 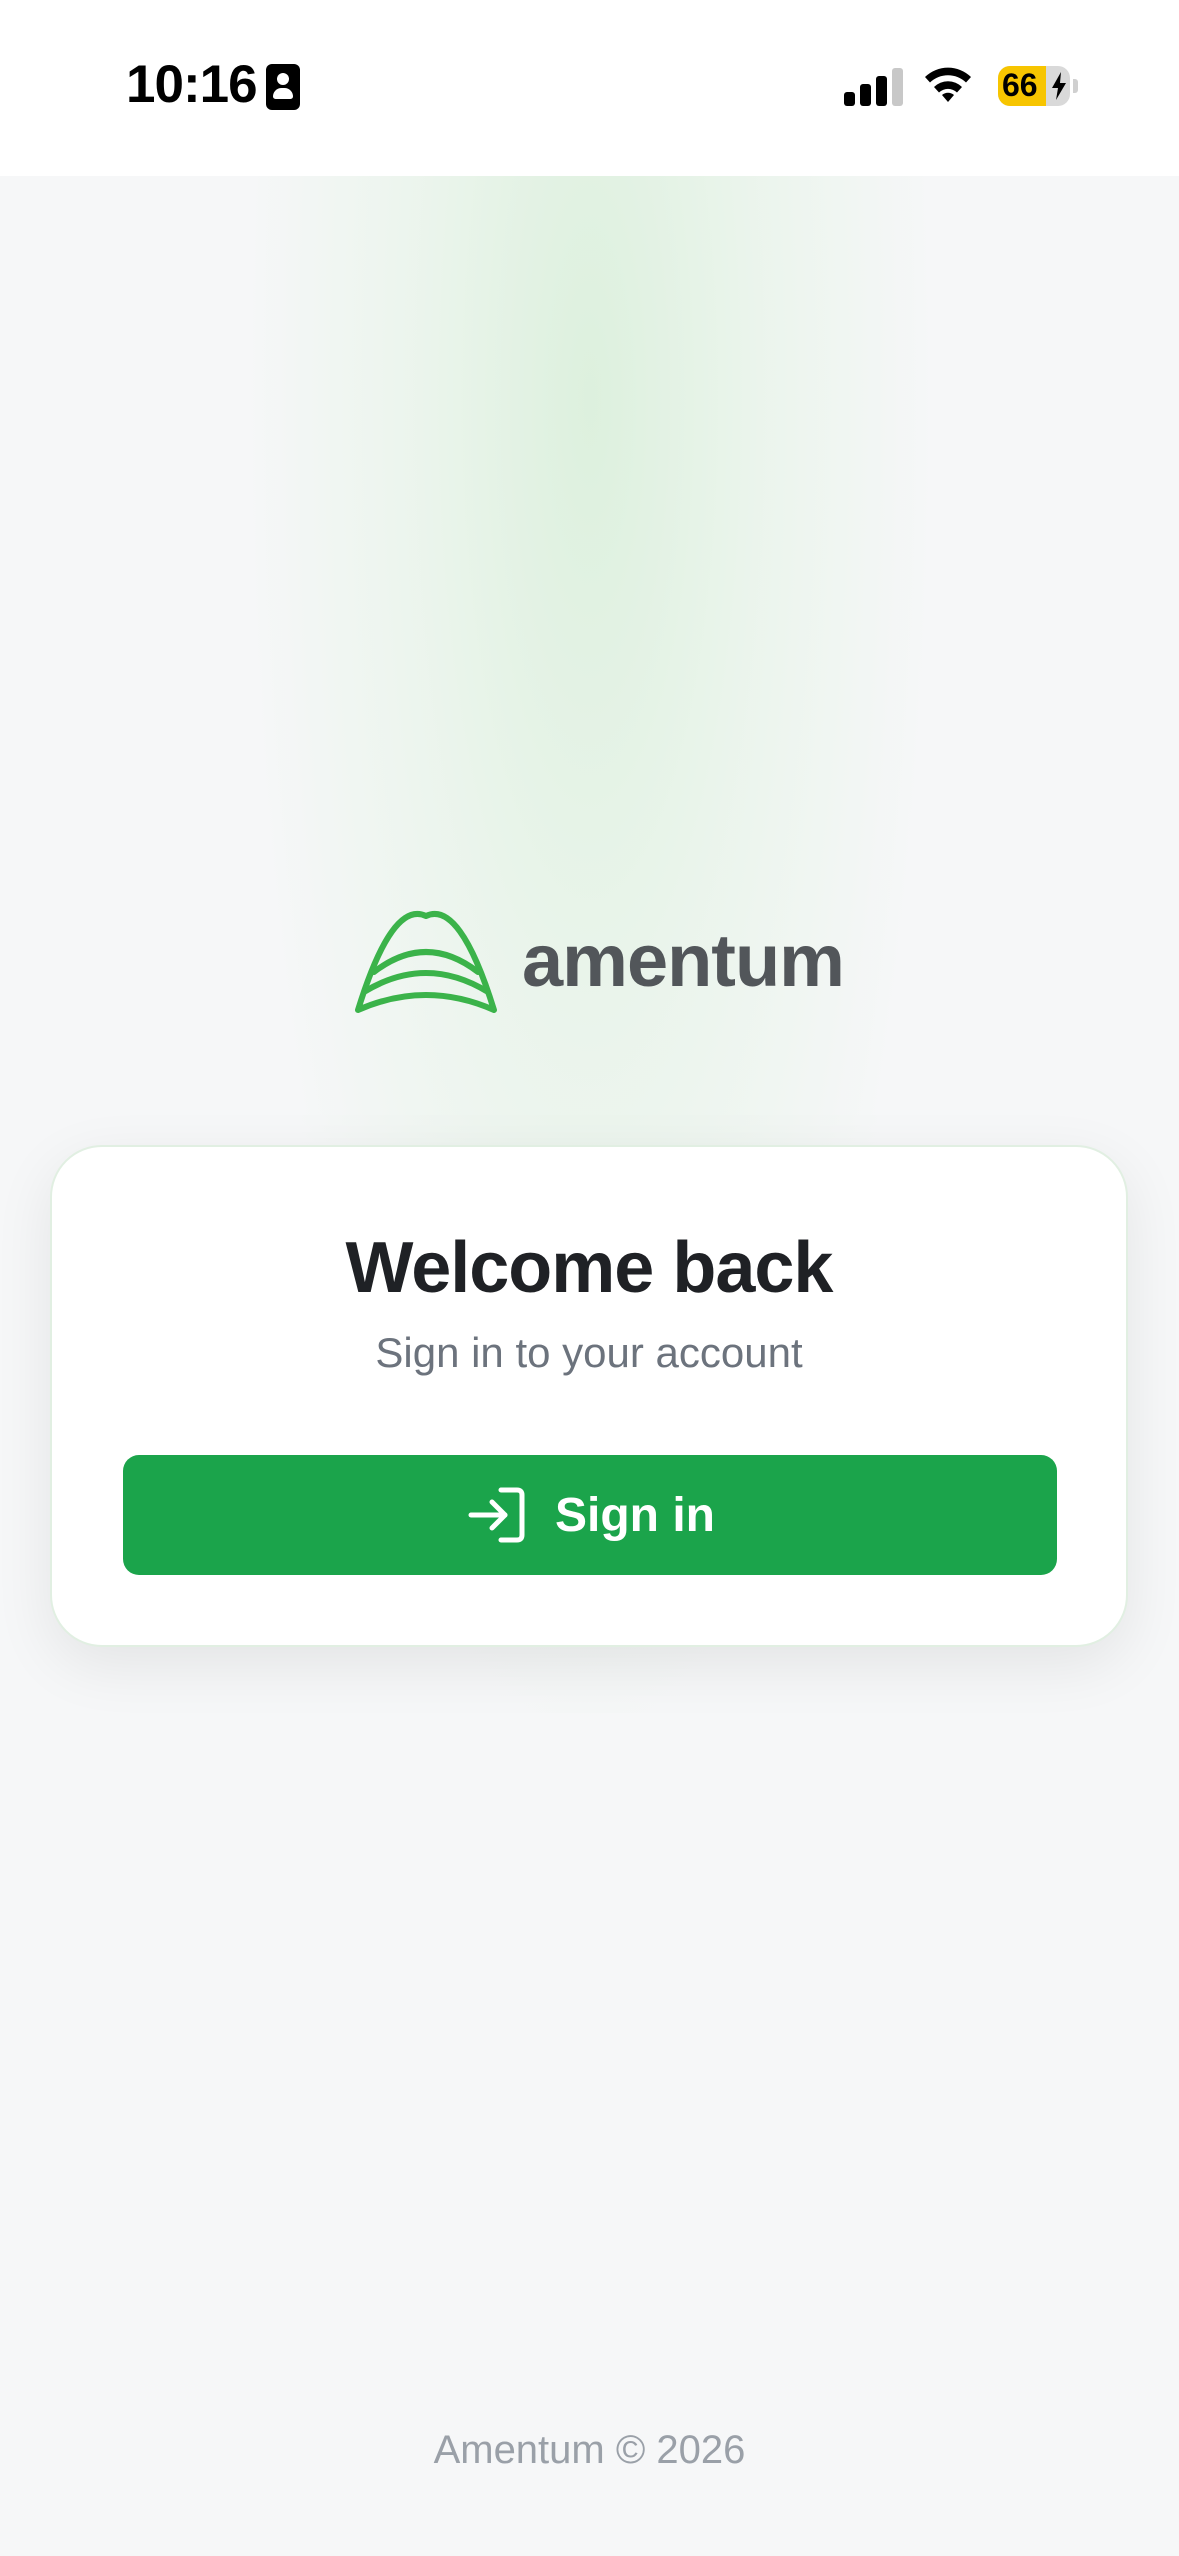 I want to click on status-time: 10:16, so click(x=192, y=84).